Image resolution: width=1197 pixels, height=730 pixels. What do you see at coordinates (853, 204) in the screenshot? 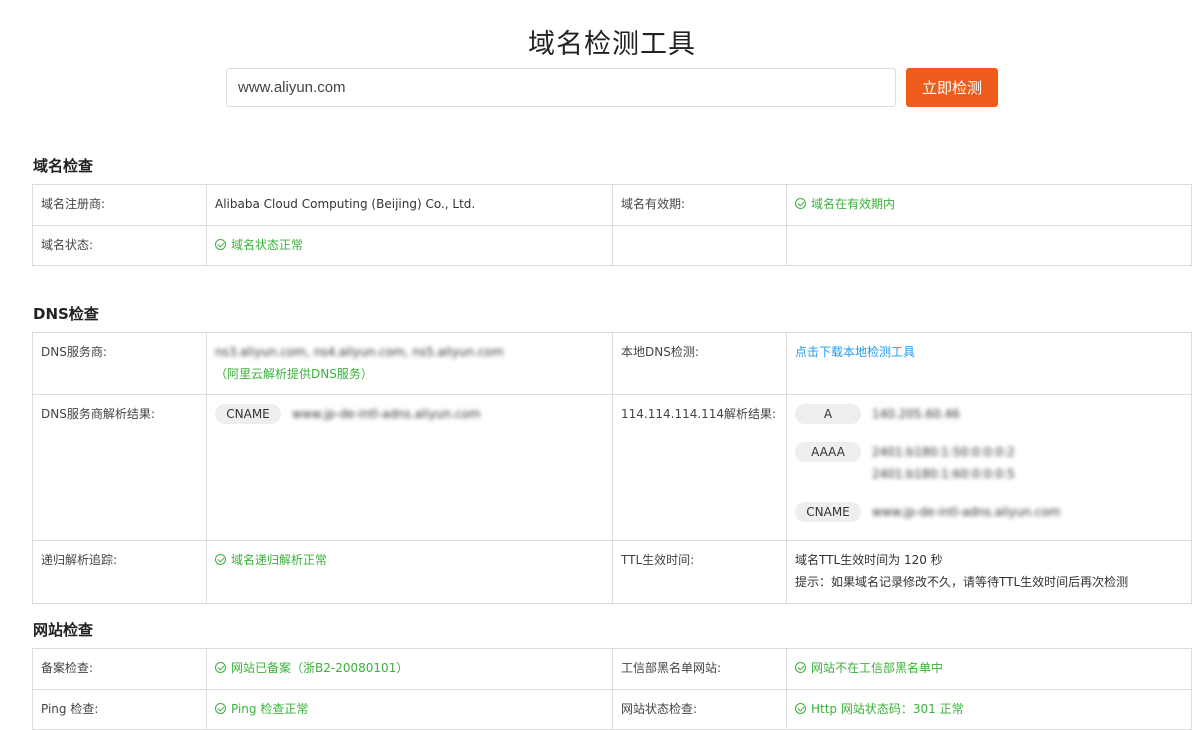
I see `validity-value: 域名在有效期内` at bounding box center [853, 204].